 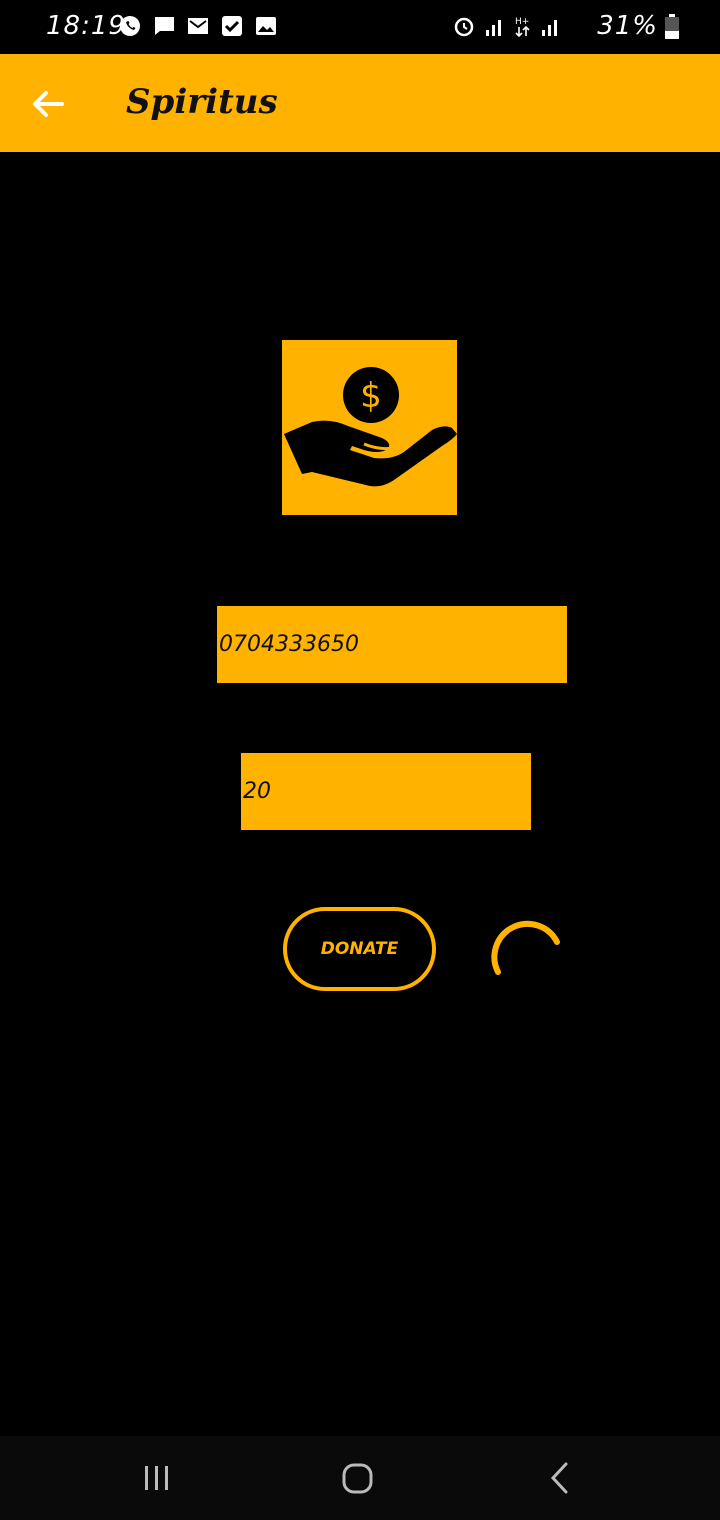 I want to click on alarm-icon, so click(x=464, y=27).